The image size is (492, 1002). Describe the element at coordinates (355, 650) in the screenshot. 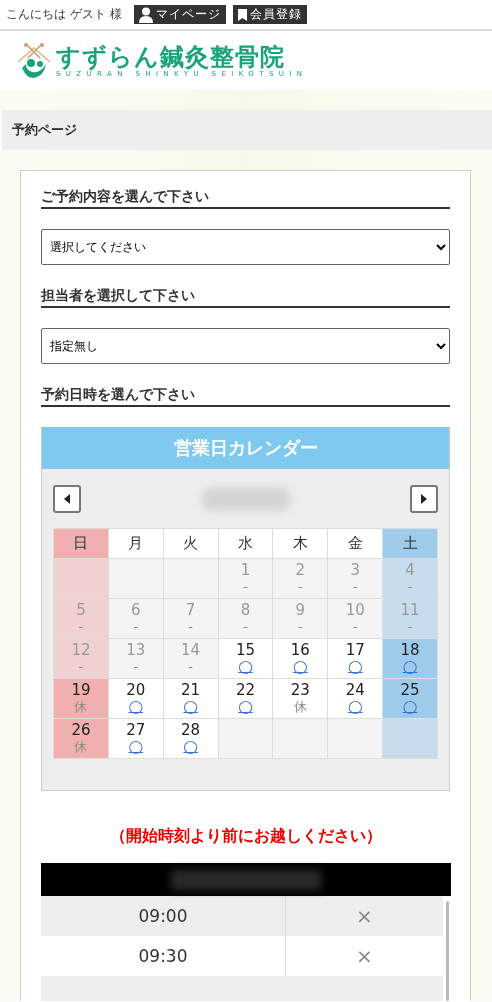

I see `day-number: 17` at that location.